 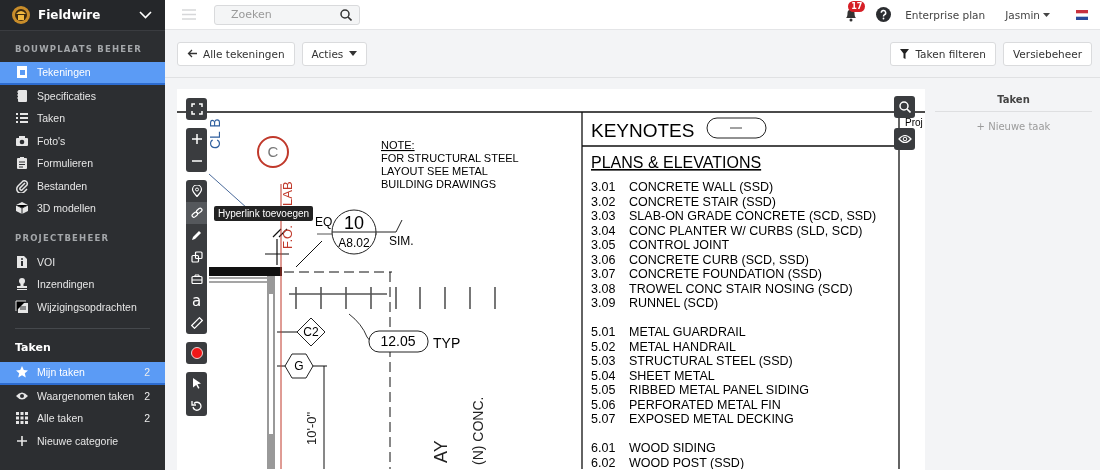 I want to click on vertical-label: 10'-0", so click(x=311, y=428).